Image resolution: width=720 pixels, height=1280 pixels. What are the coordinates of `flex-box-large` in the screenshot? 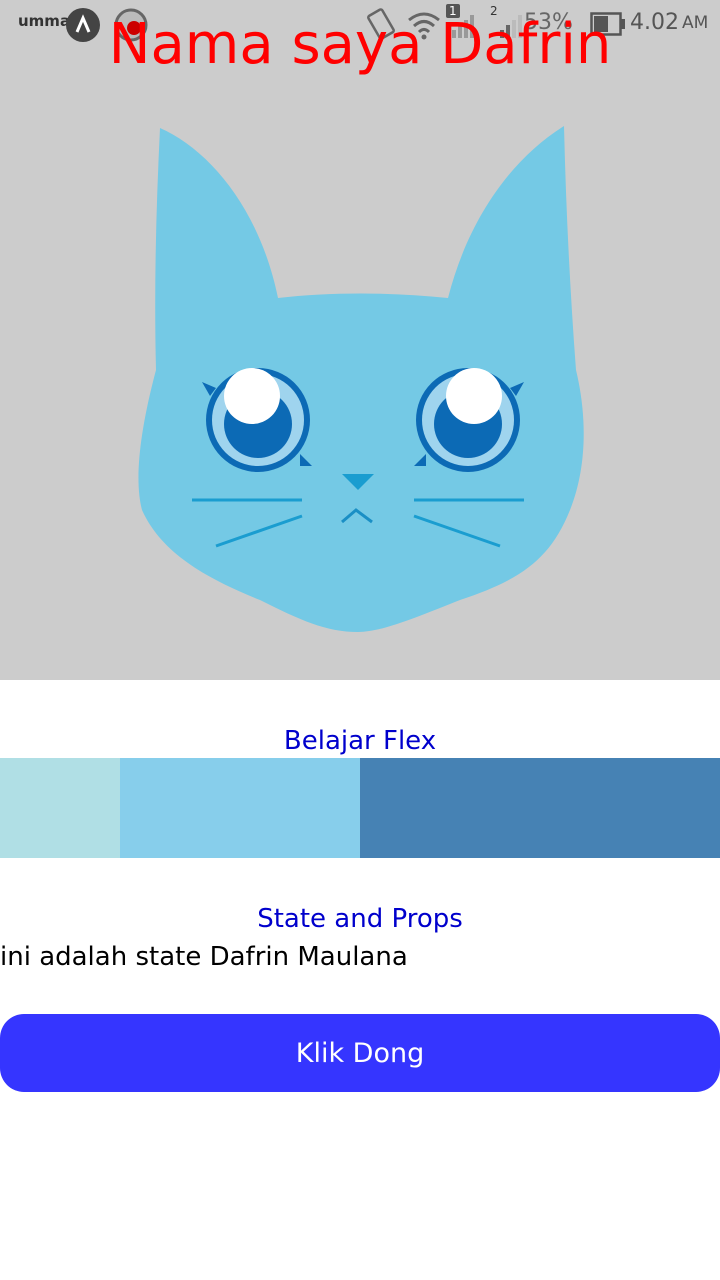 It's located at (540, 808).